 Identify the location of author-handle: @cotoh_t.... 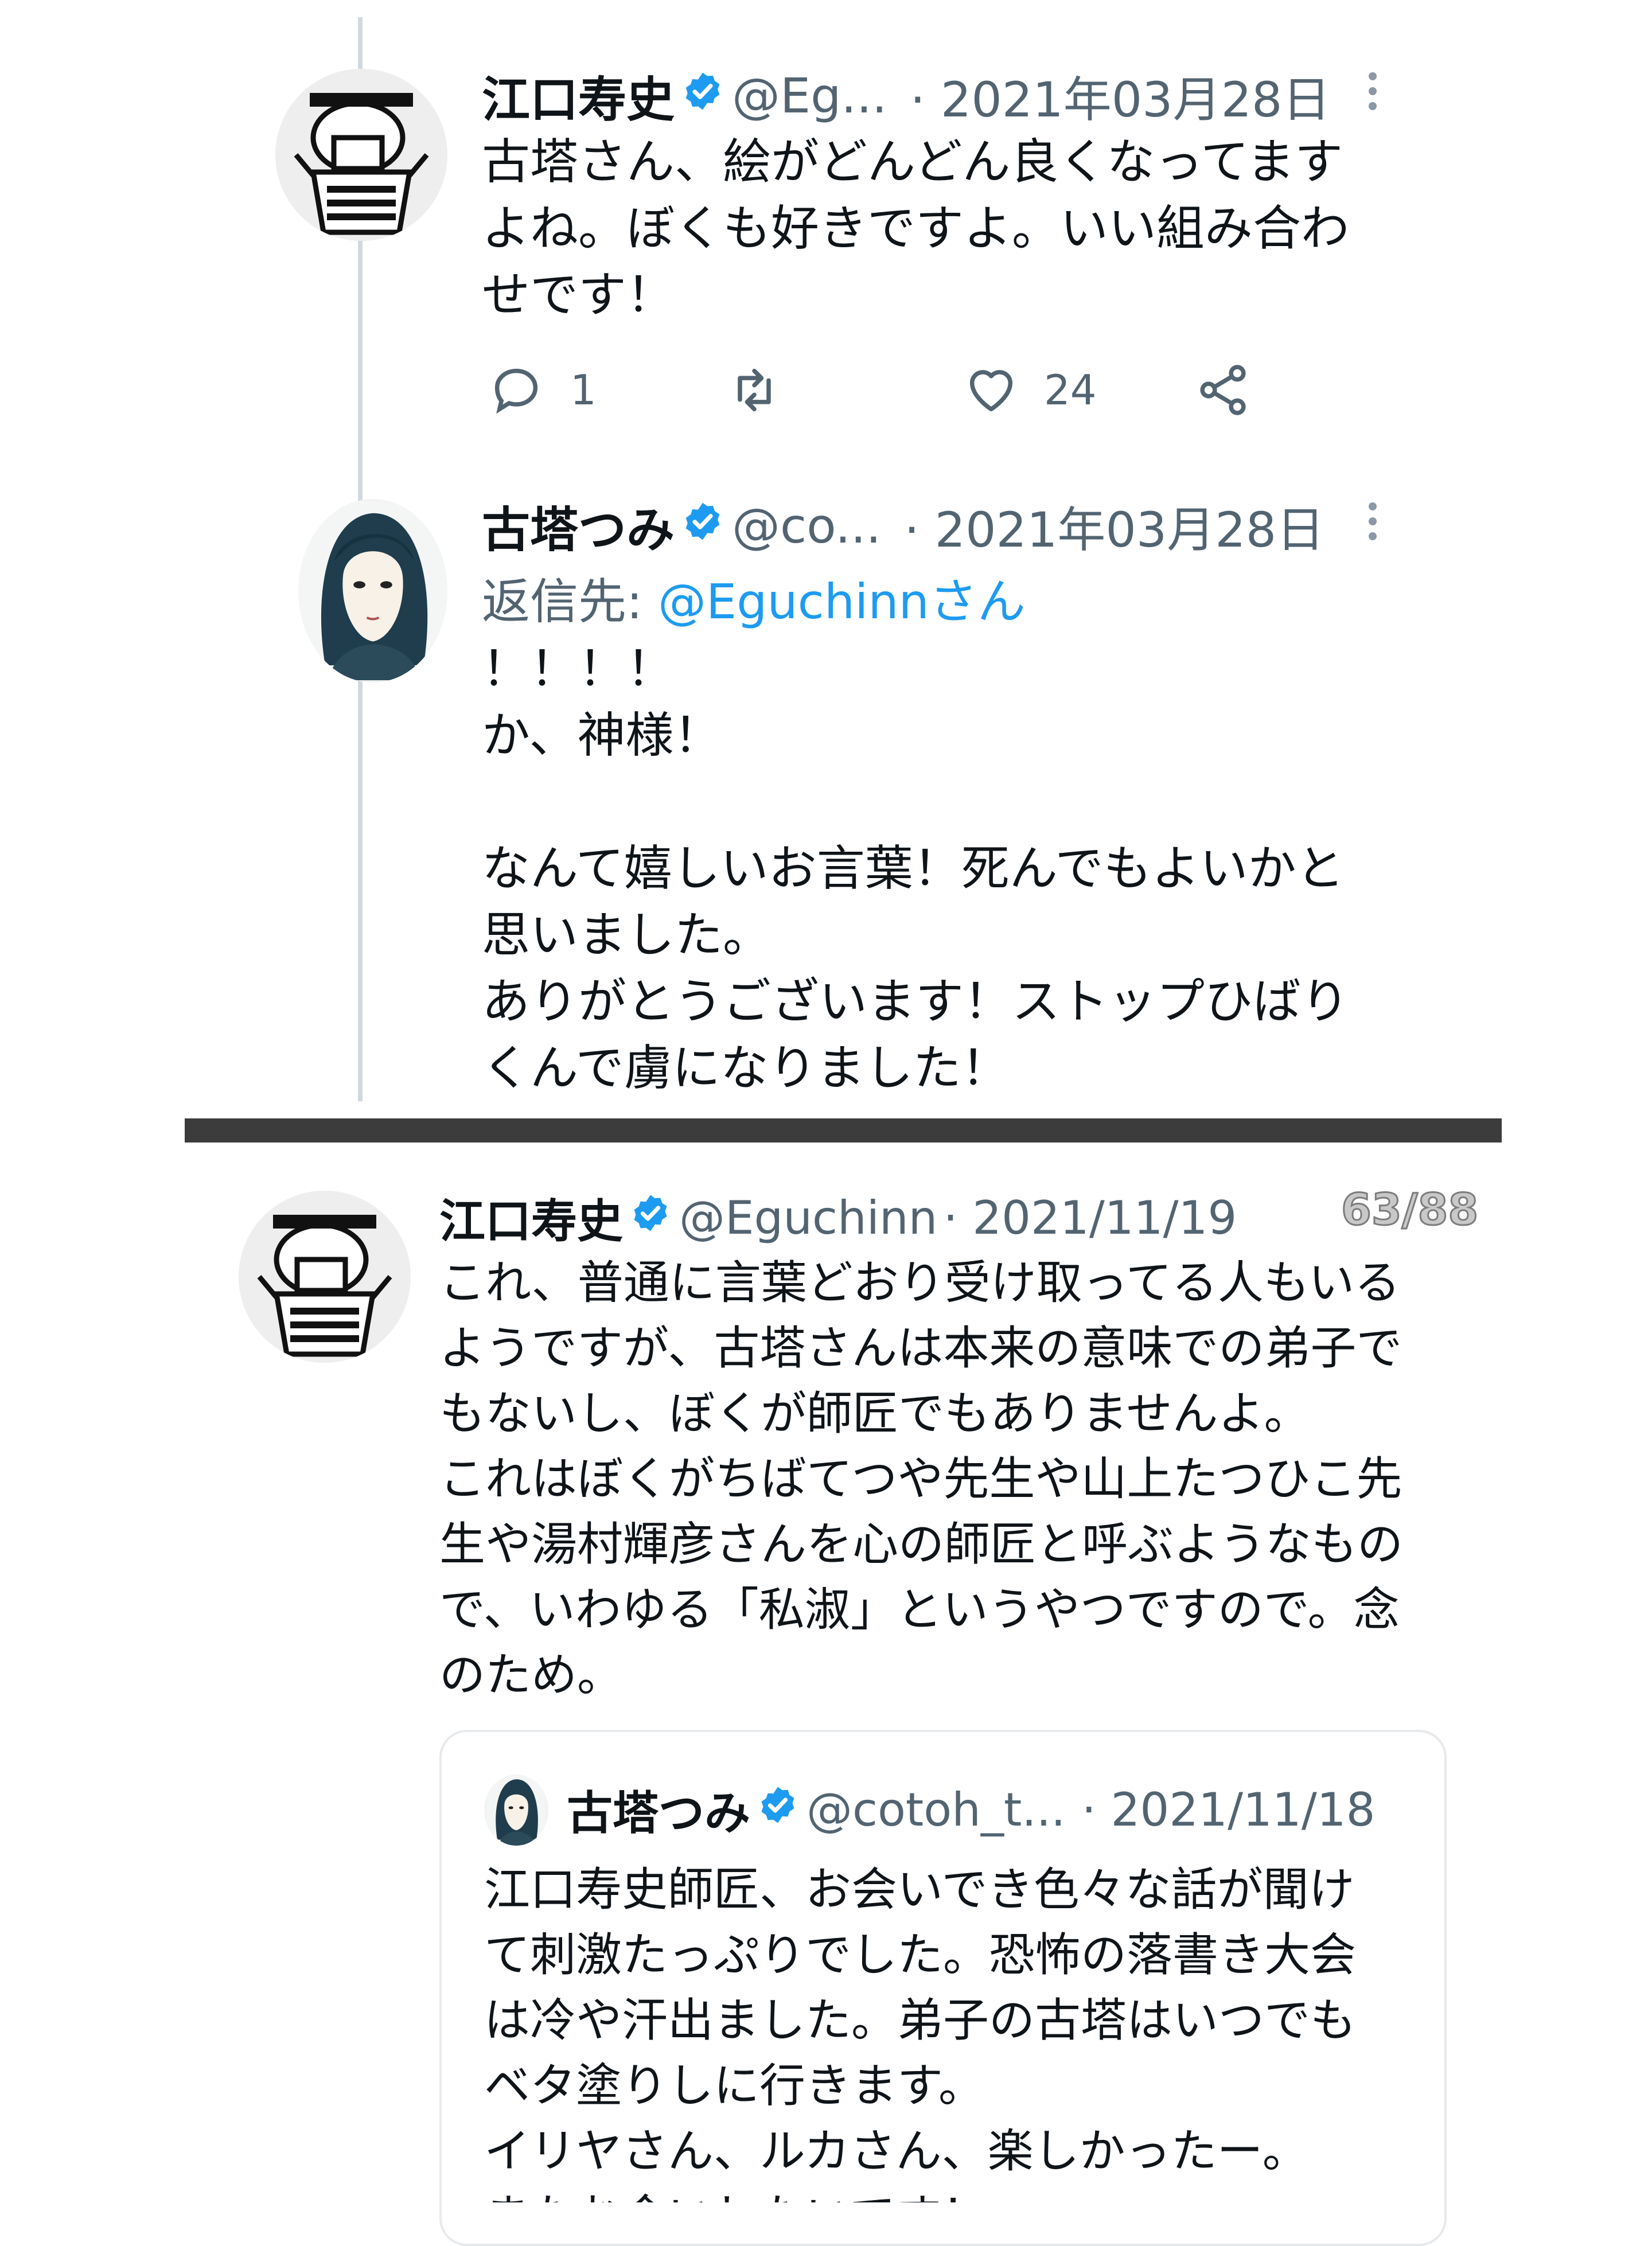
(936, 1810).